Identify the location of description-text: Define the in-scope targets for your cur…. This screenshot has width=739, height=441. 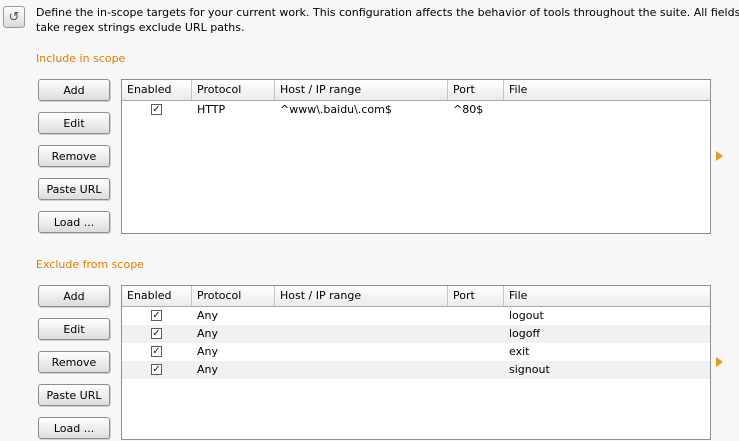
(387, 20).